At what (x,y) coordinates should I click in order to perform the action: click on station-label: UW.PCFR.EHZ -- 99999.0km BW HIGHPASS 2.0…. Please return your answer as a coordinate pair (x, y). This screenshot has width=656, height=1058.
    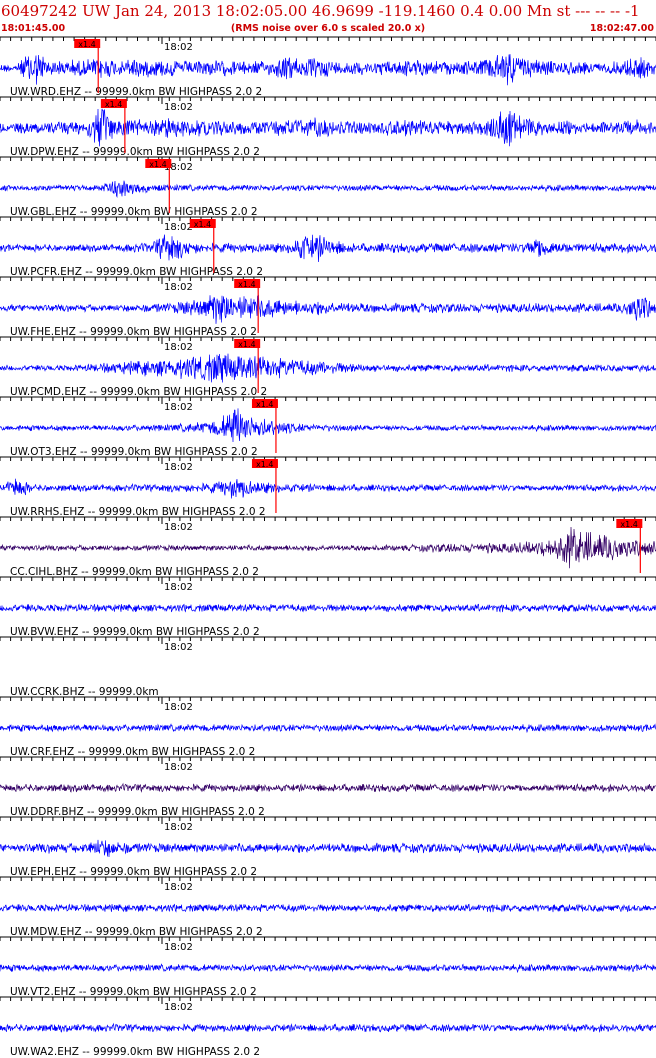
    Looking at the image, I should click on (136, 272).